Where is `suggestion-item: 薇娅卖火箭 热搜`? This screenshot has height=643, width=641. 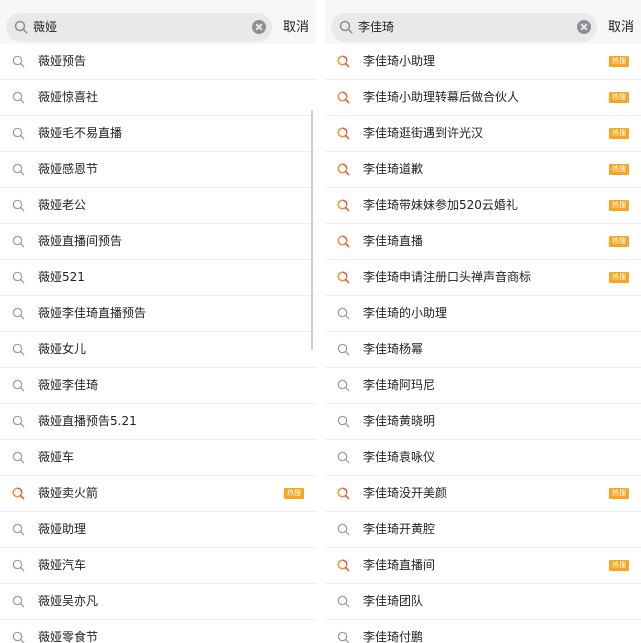
suggestion-item: 薇娅卖火箭 热搜 is located at coordinates (158, 494).